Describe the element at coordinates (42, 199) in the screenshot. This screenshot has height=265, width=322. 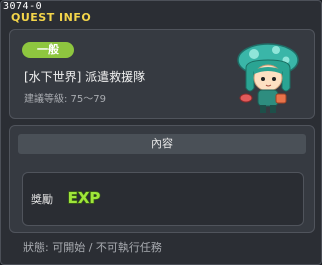
I see `reward-label: 獎勵` at that location.